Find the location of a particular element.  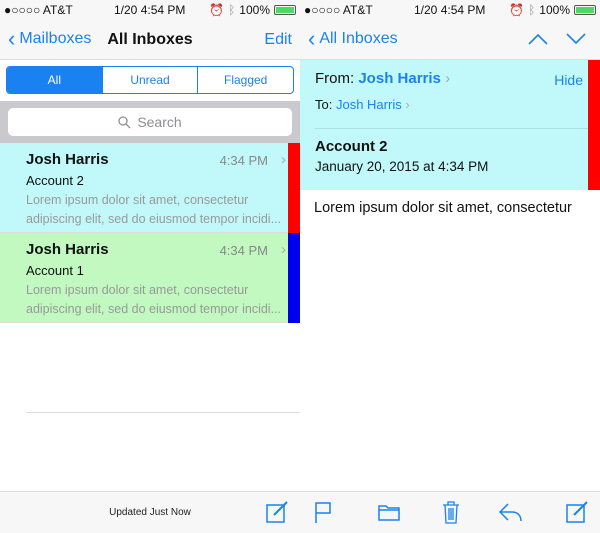

filter-segmented-control: All Unread Flagged is located at coordinates (150, 80).